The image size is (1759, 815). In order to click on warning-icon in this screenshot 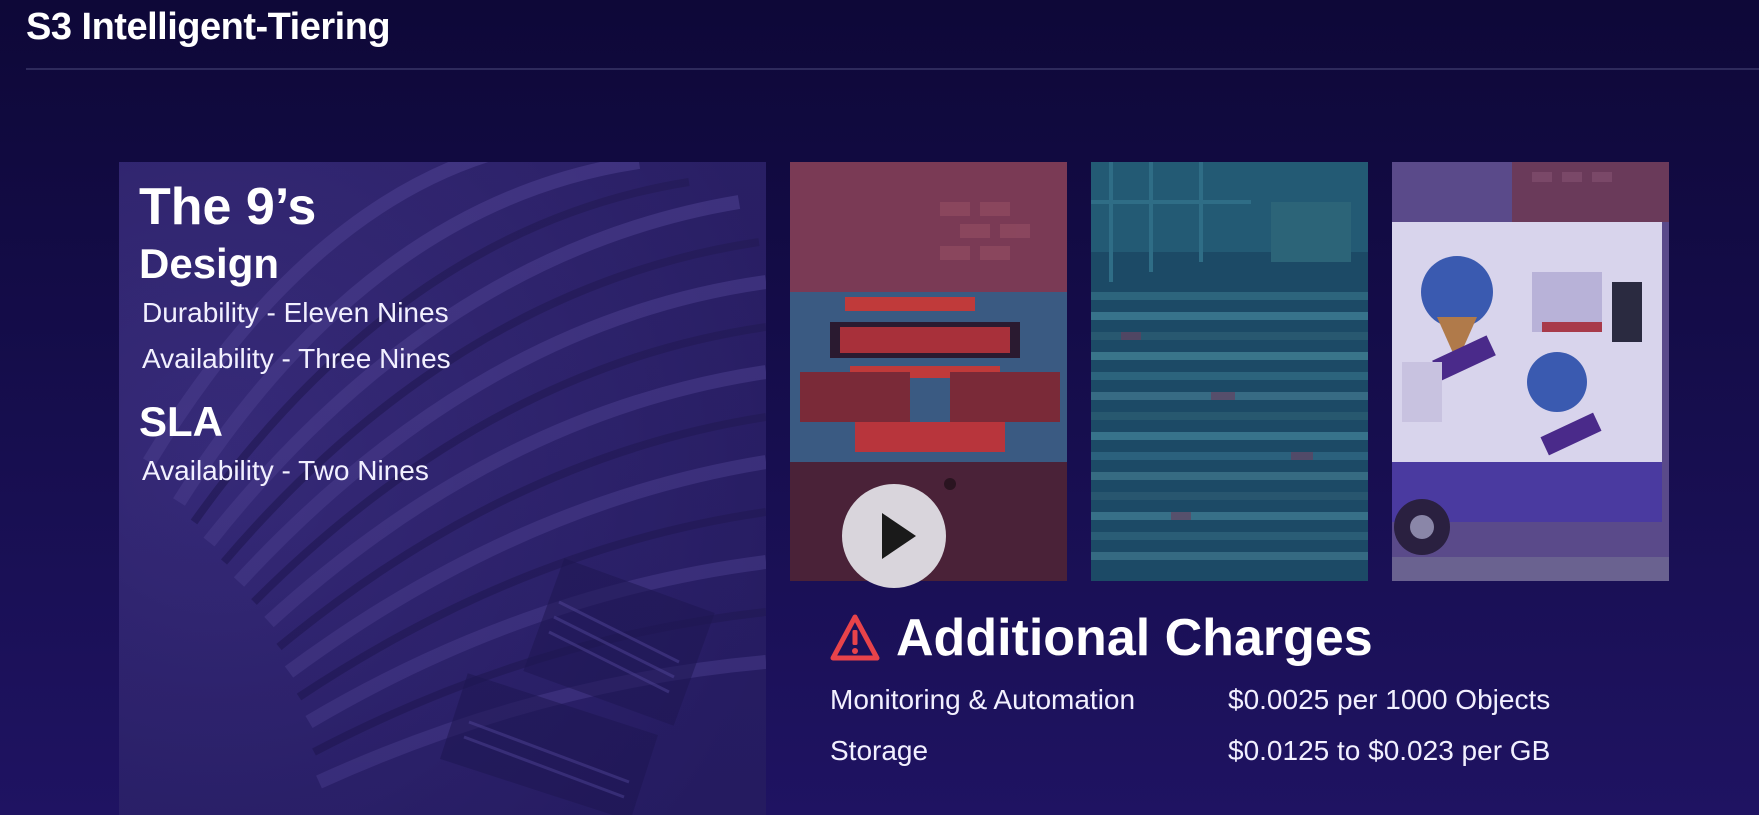, I will do `click(855, 637)`.